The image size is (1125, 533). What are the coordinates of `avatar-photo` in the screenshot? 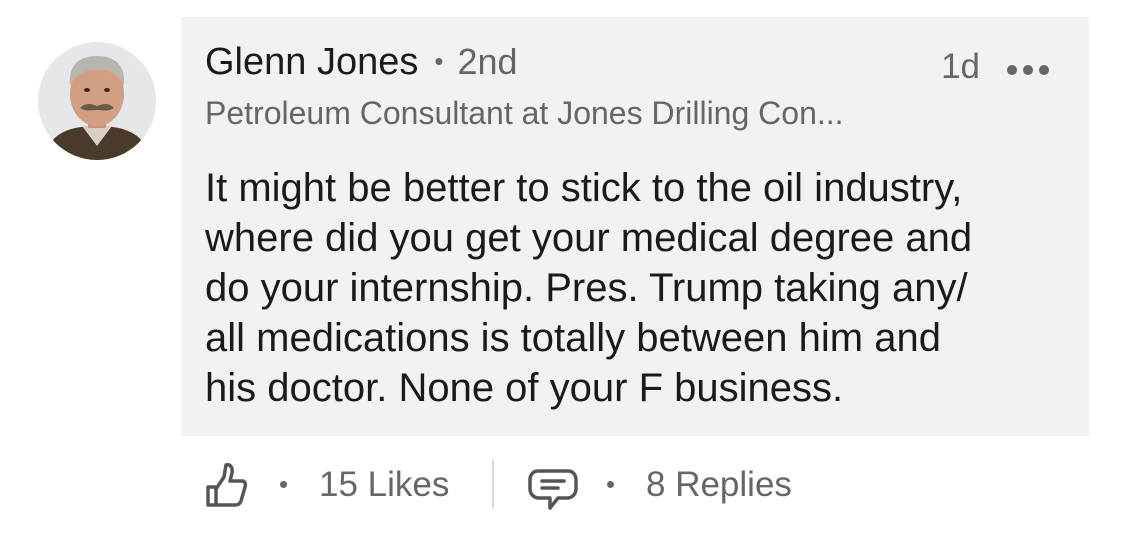 It's located at (97, 101).